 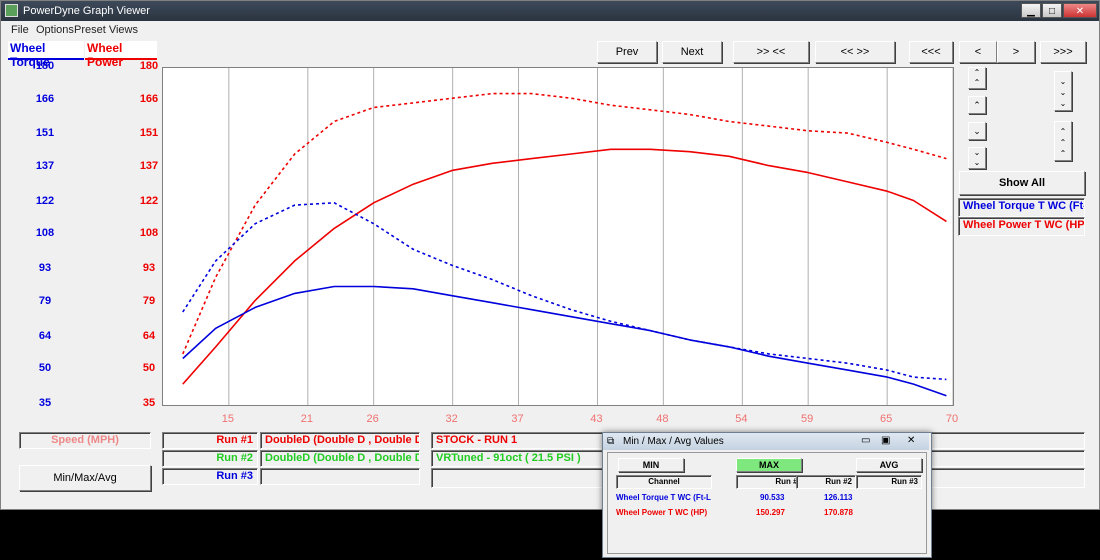 I want to click on scroll-left-button: <, so click(x=978, y=52).